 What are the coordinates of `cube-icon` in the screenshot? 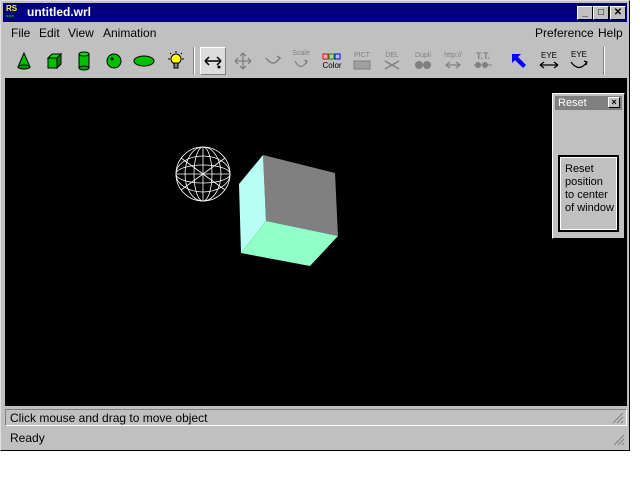 It's located at (54, 61).